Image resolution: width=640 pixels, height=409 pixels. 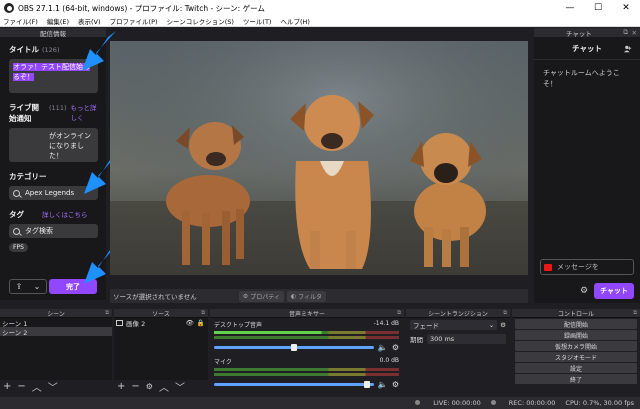 What do you see at coordinates (161, 349) in the screenshot?
I see `sources-list: 画像 2 👁 🔒` at bounding box center [161, 349].